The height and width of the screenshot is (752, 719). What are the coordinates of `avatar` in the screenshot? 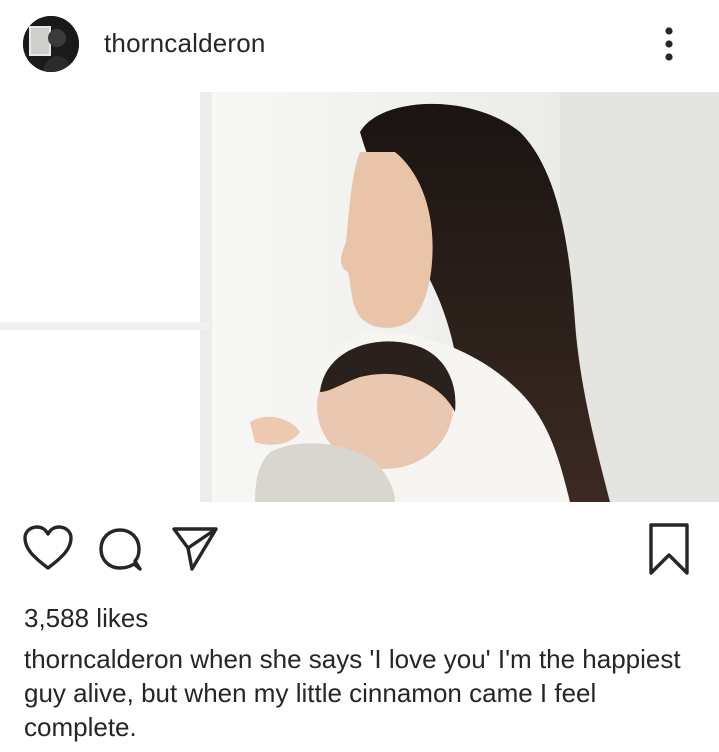 It's located at (51, 44).